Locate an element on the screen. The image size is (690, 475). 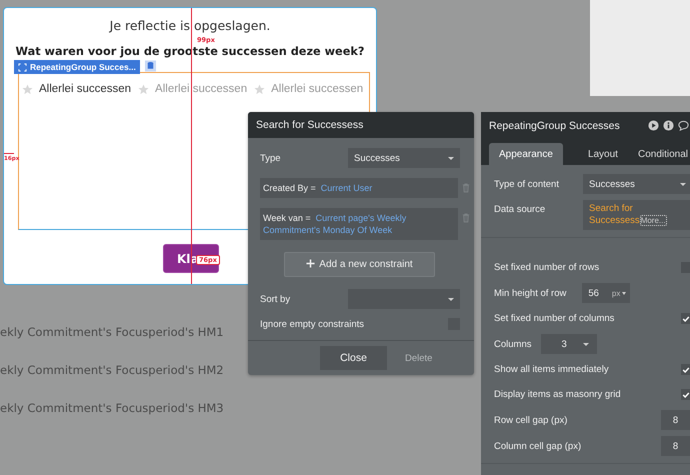
property-label: Show all items immediately is located at coordinates (551, 369).